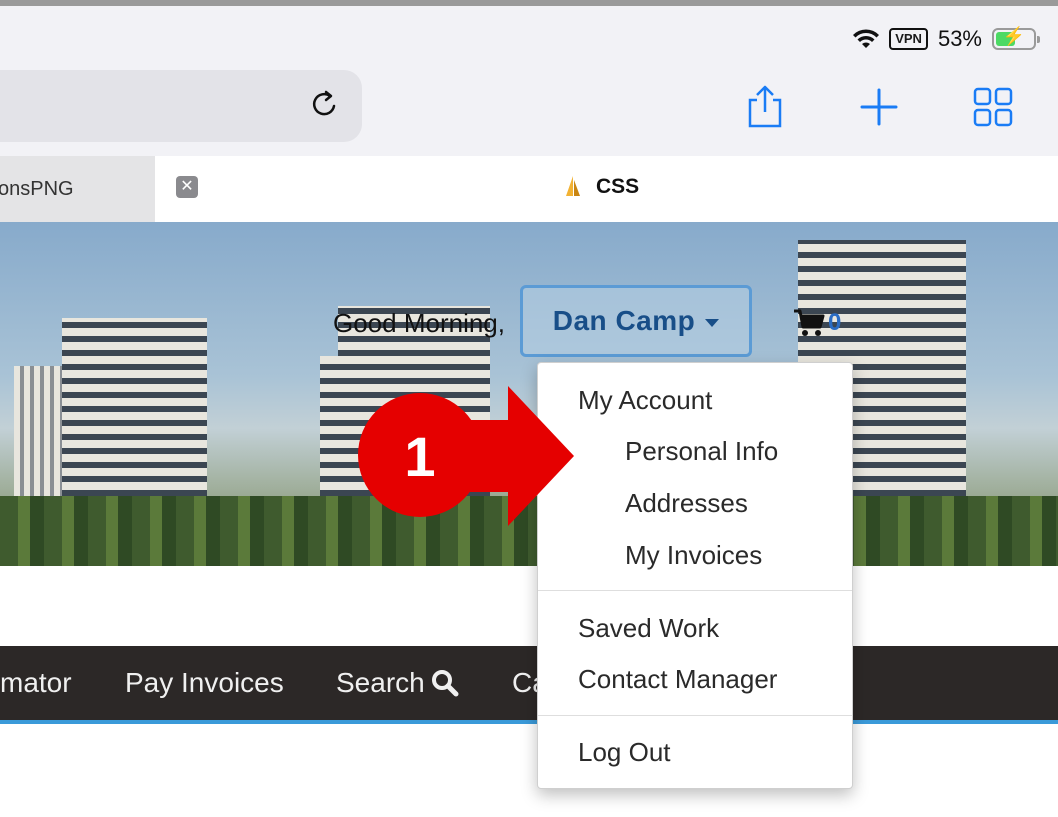 This screenshot has height=817, width=1058. I want to click on search-icon, so click(445, 683).